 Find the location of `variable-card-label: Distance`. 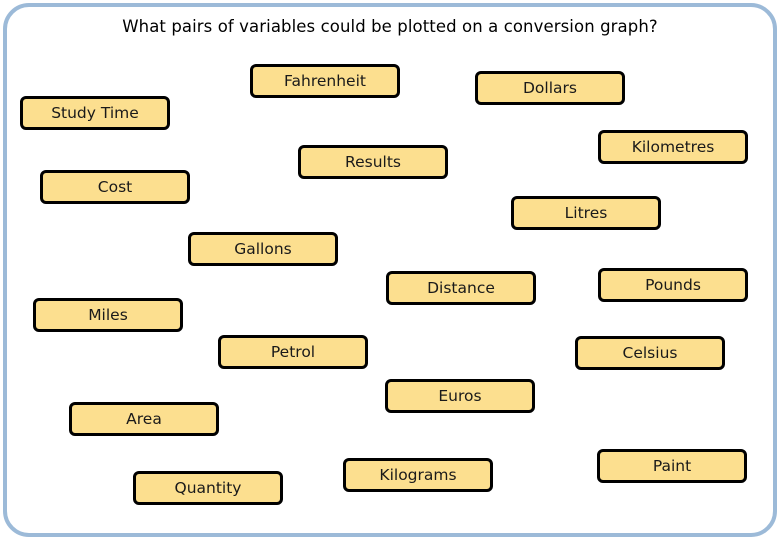

variable-card-label: Distance is located at coordinates (461, 288).